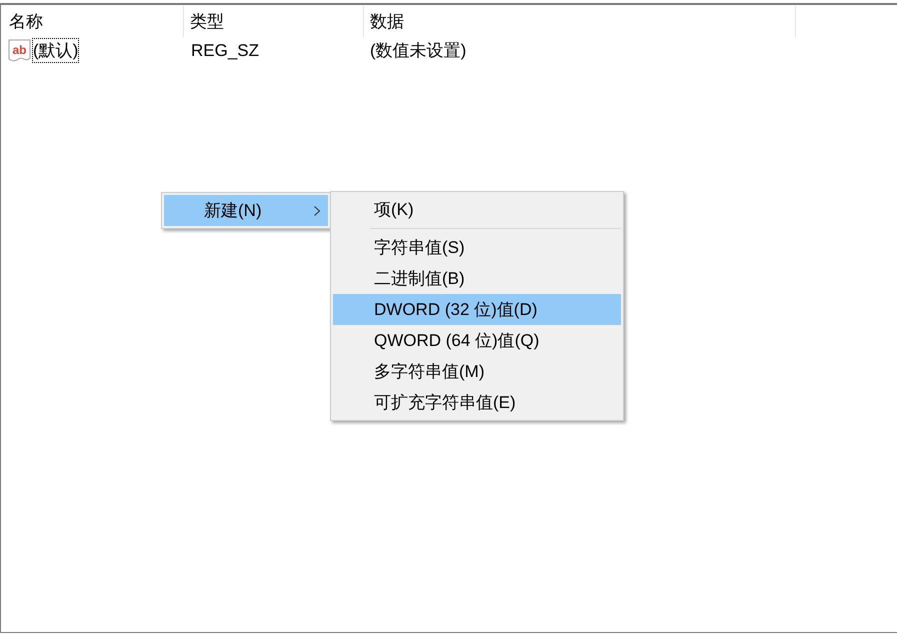  I want to click on menu-item: DWORD (32 位)值(D), so click(477, 309).